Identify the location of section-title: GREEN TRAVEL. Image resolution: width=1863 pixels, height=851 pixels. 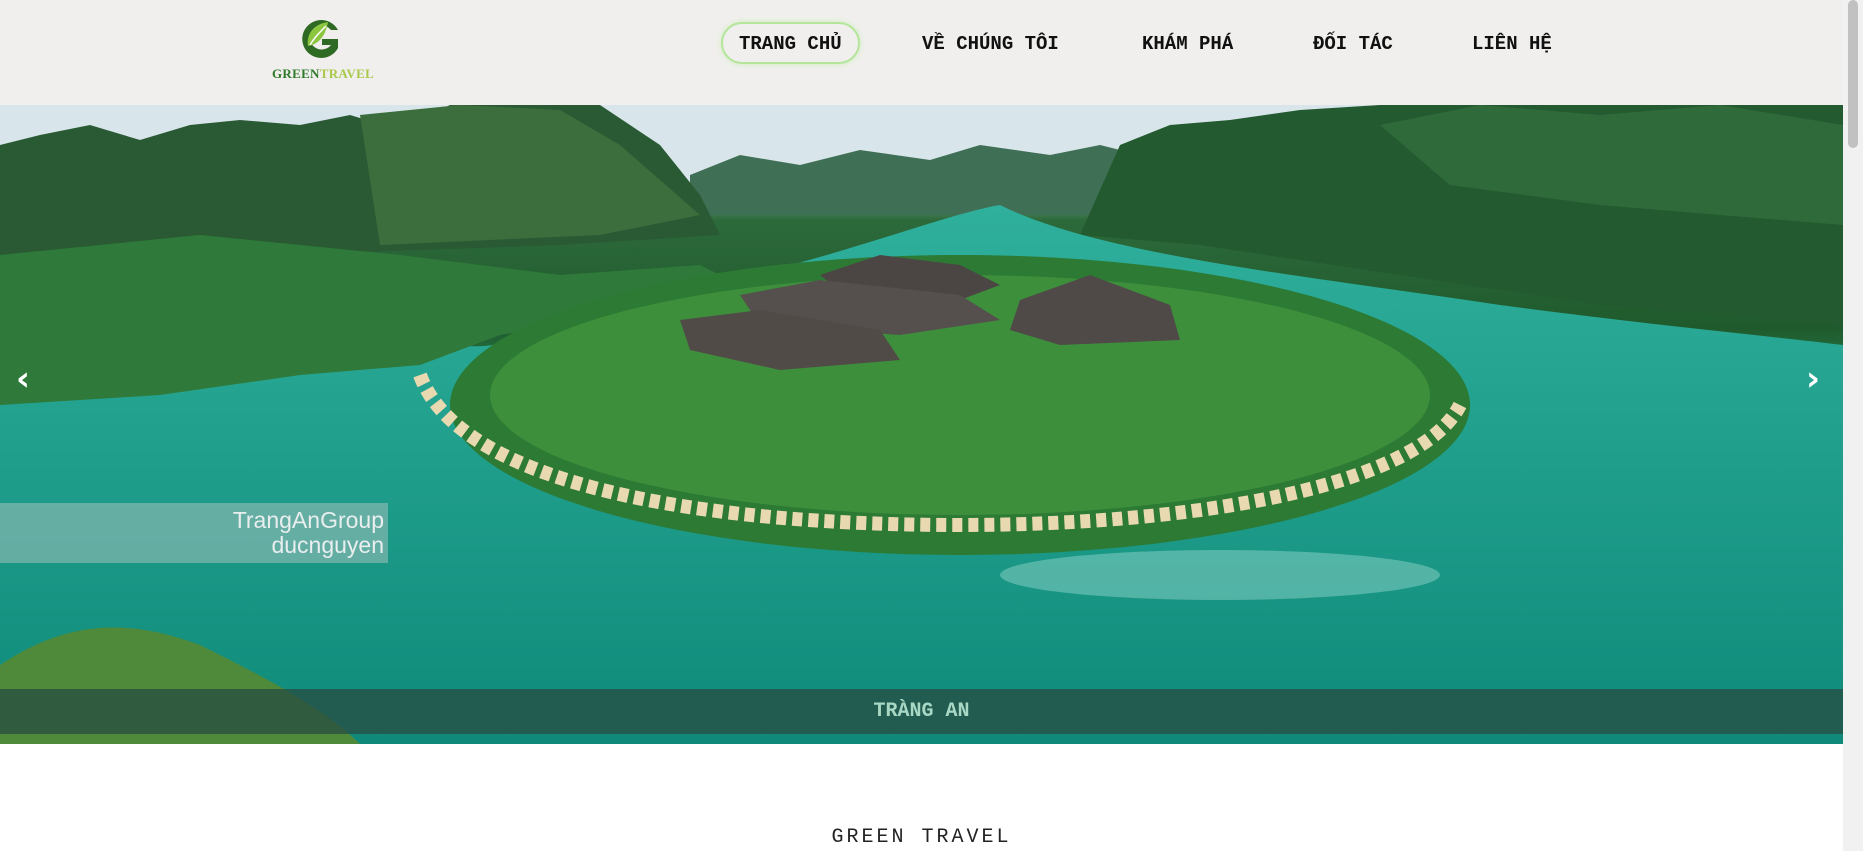
(921, 837).